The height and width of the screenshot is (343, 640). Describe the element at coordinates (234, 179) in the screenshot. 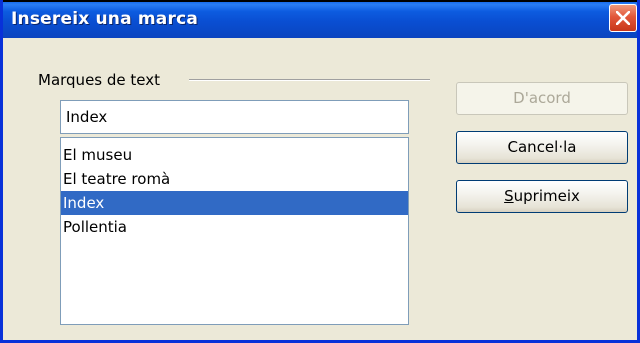

I see `list-item: El teatre romà` at that location.